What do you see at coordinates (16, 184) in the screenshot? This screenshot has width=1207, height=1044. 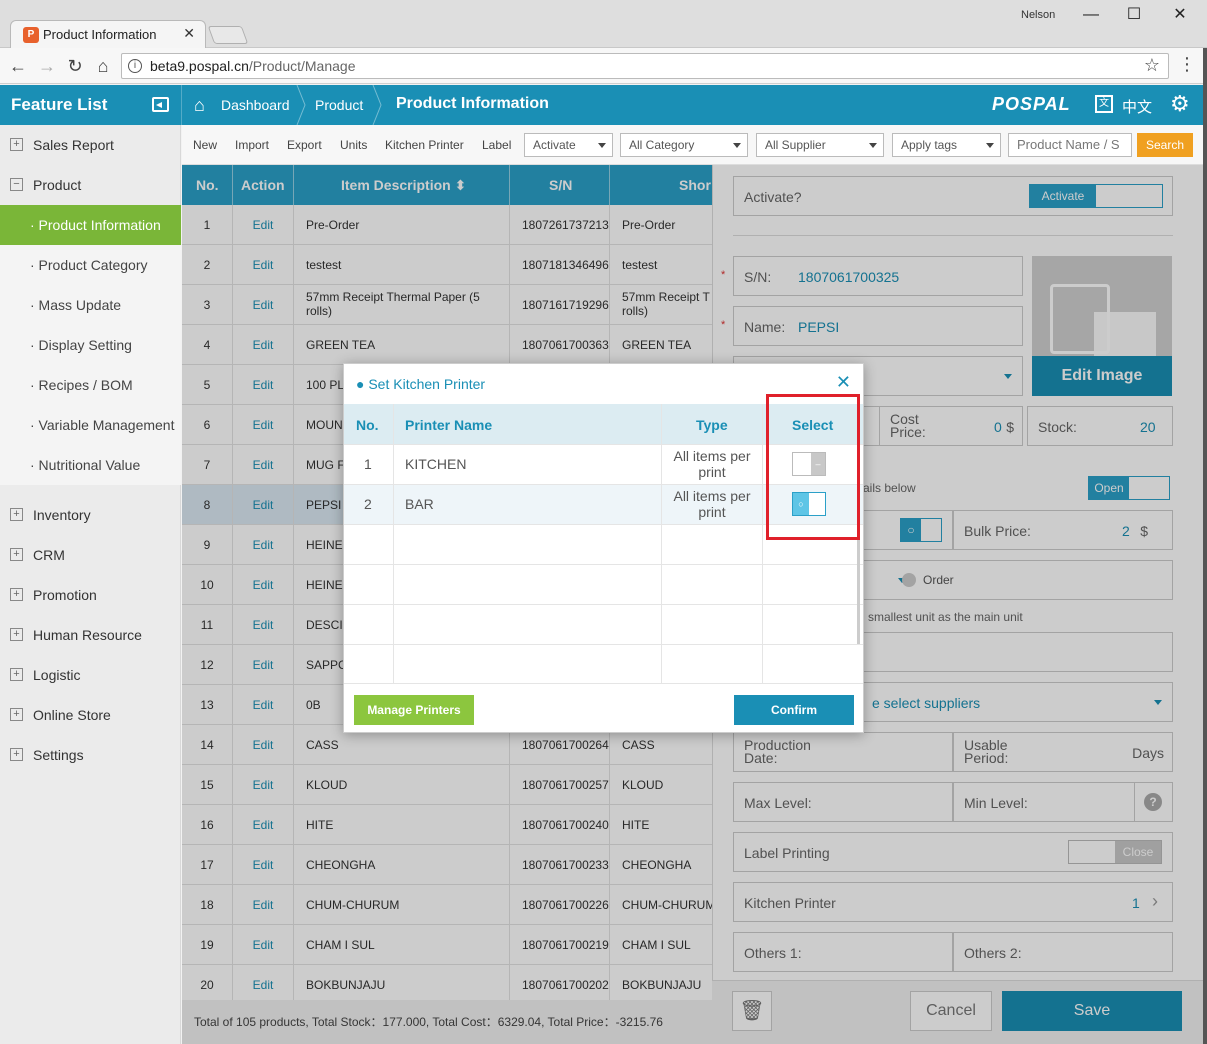 I see `collapse-icon: −` at bounding box center [16, 184].